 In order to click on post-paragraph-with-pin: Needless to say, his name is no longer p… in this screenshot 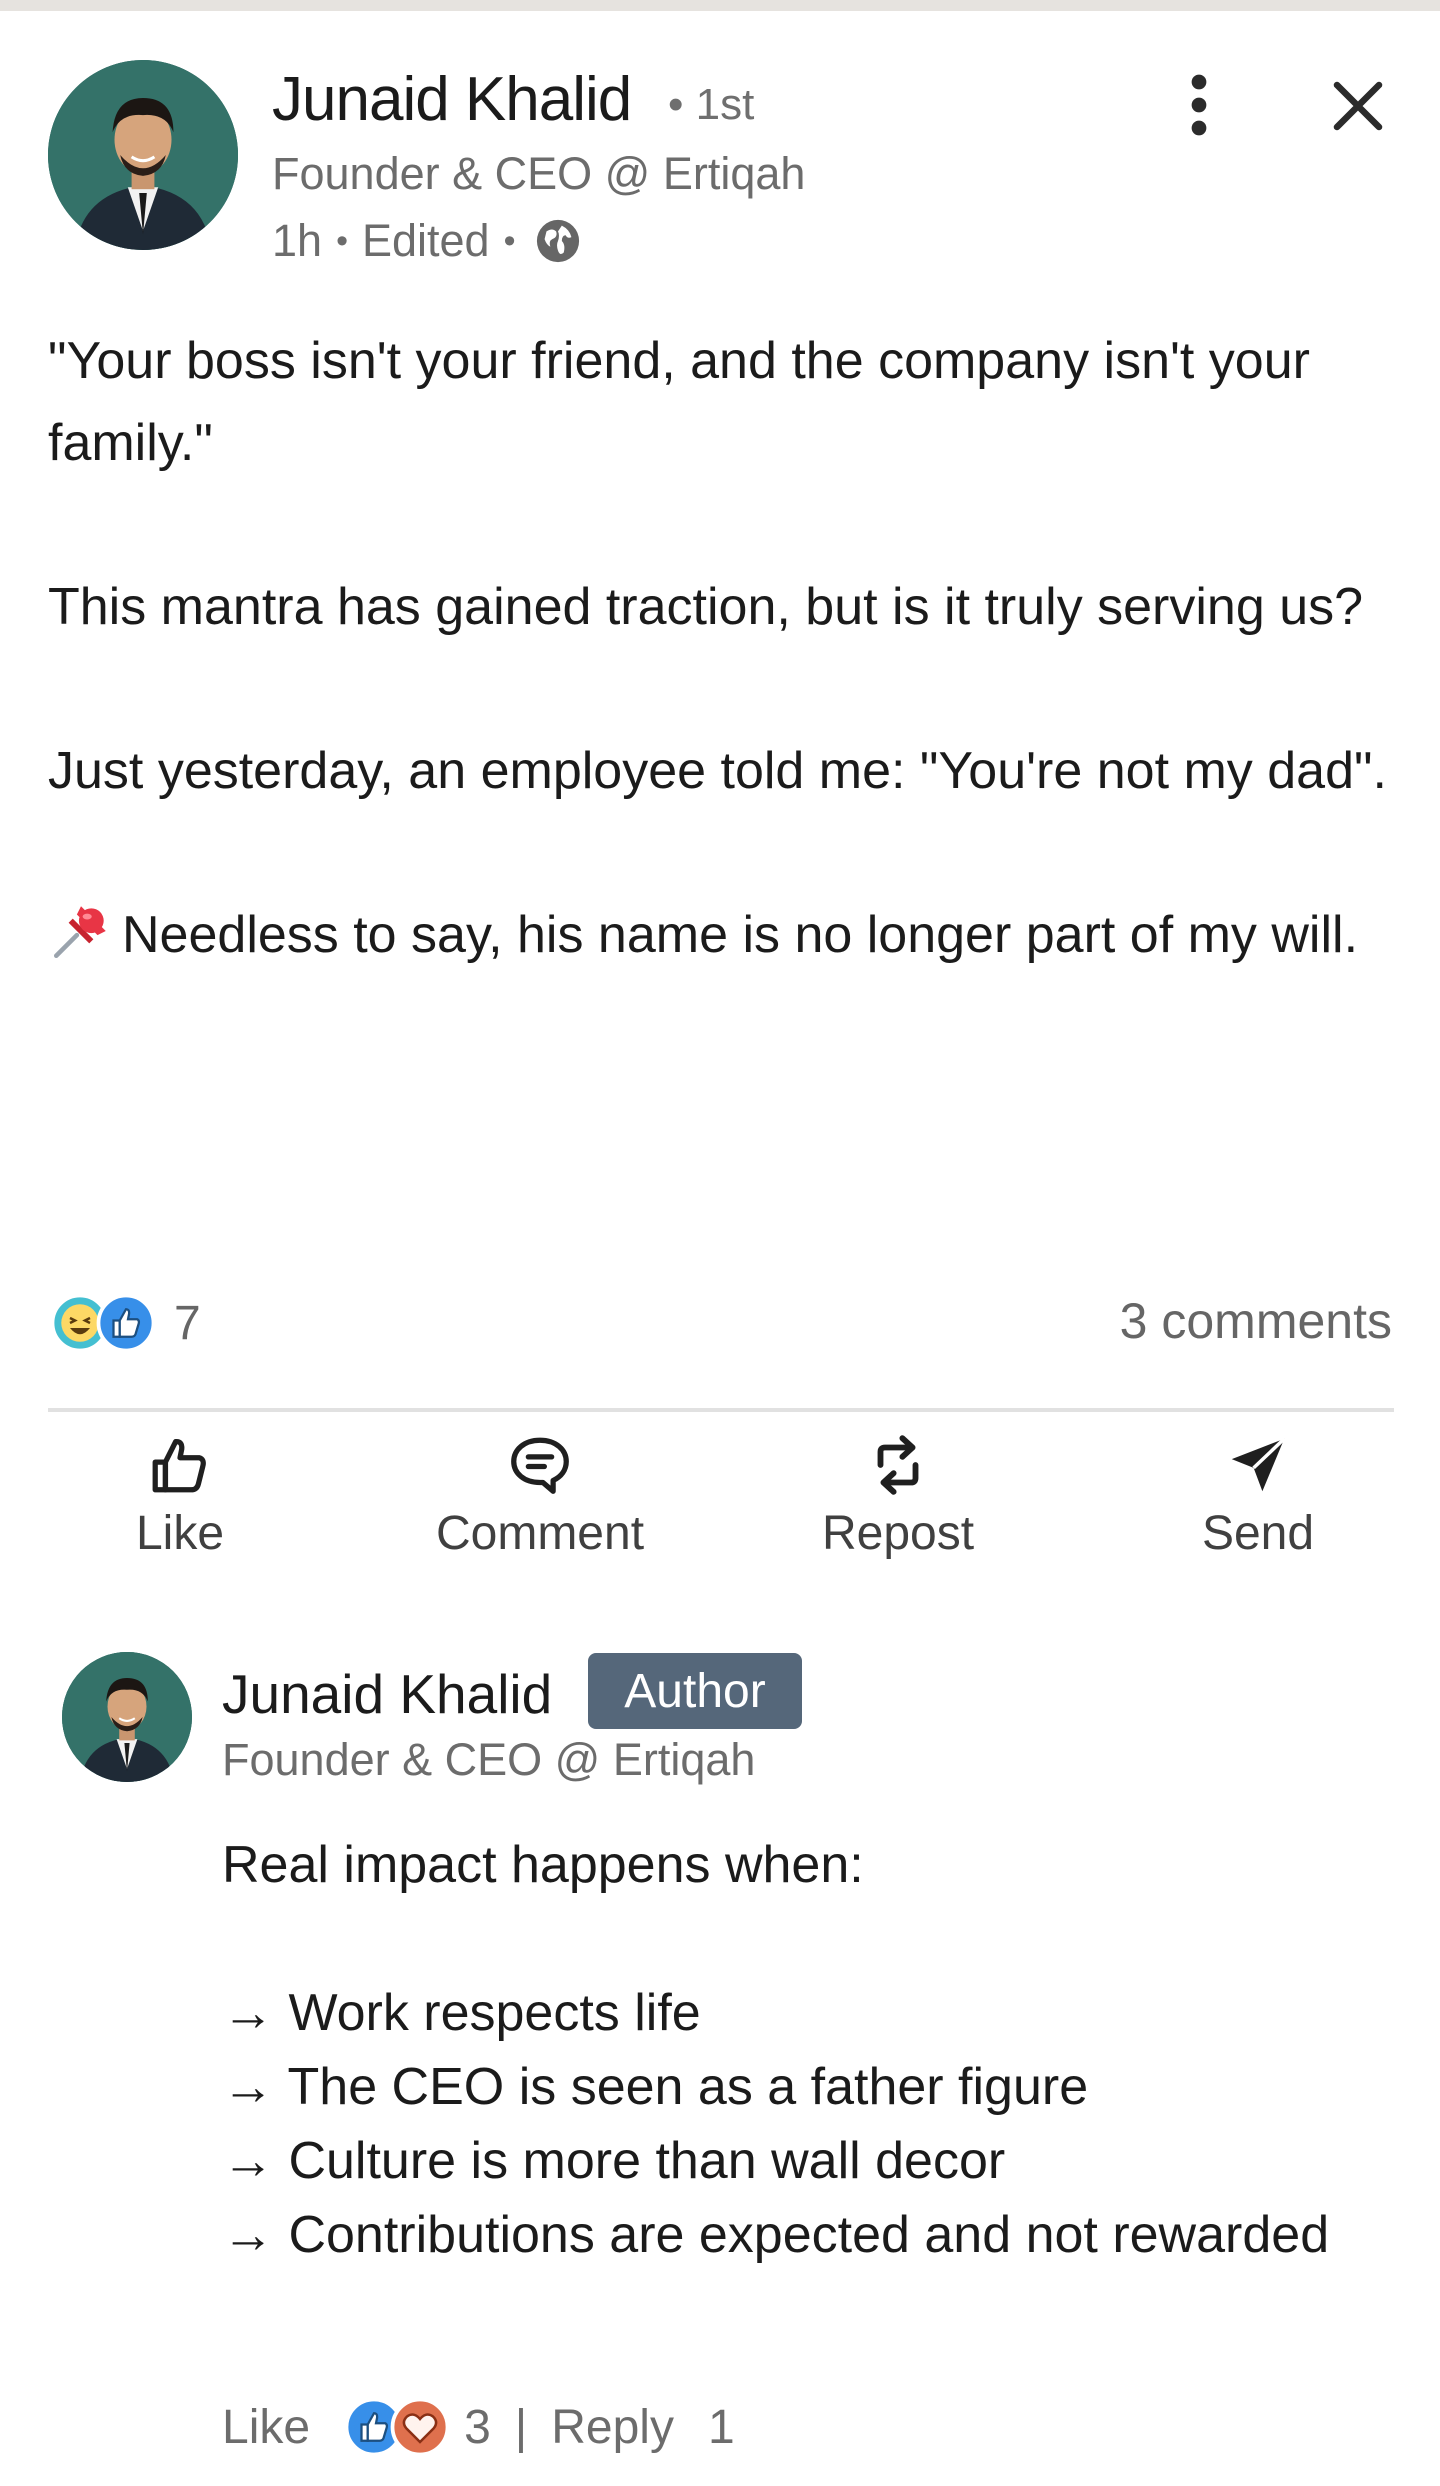, I will do `click(728, 935)`.